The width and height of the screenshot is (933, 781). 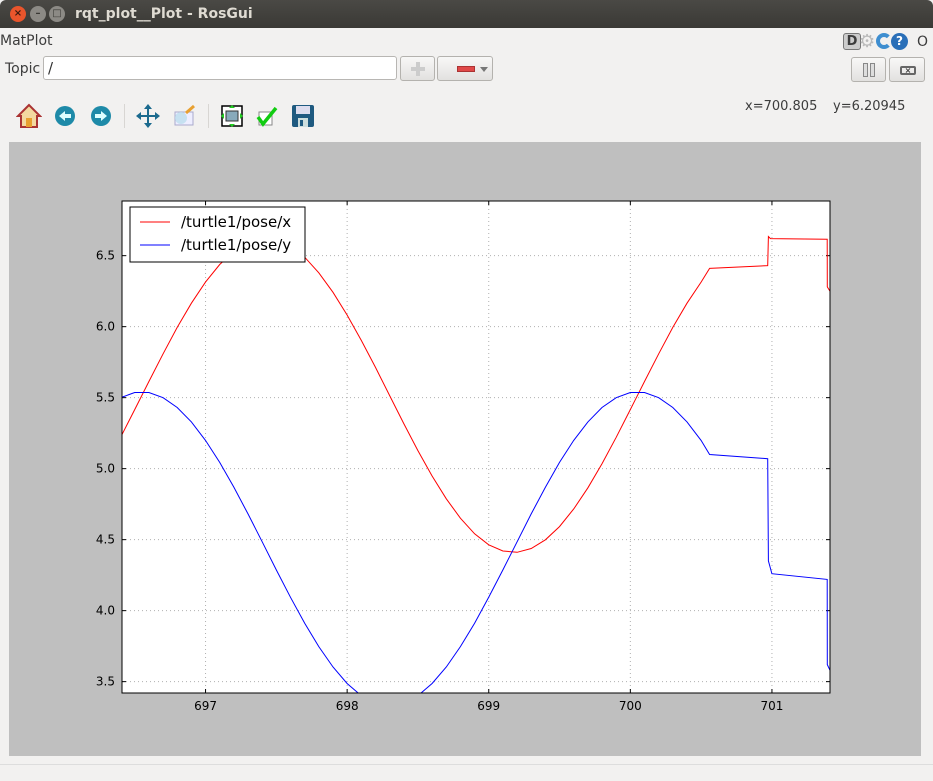 I want to click on y-tick-label: 6.5, so click(x=105, y=256).